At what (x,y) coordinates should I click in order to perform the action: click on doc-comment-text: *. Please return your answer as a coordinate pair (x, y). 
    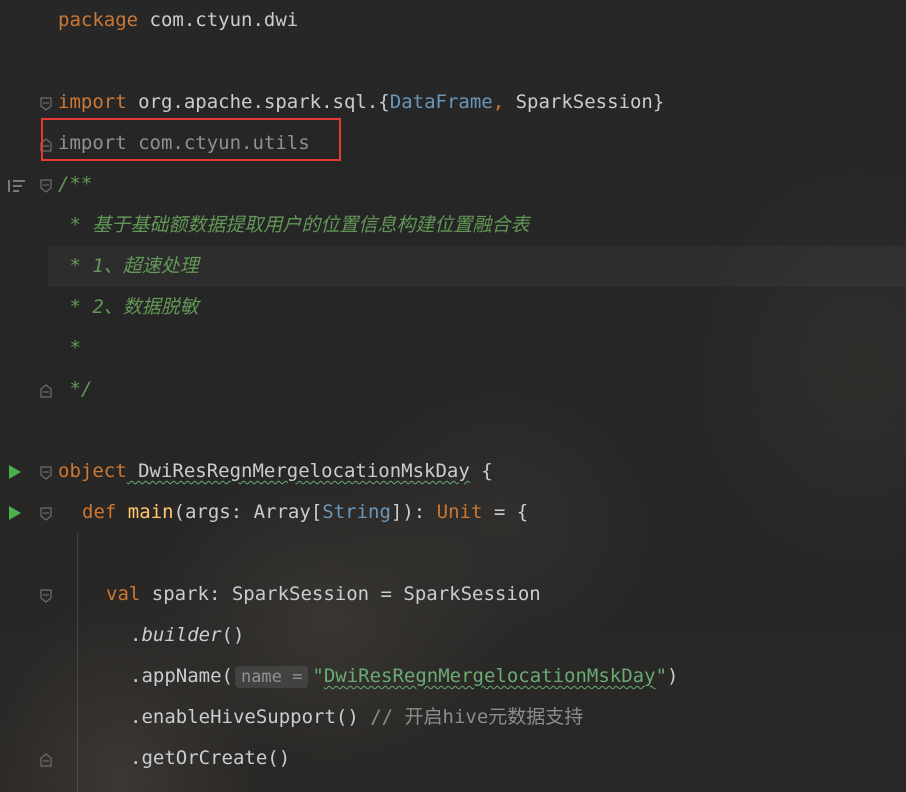
    Looking at the image, I should click on (69, 348).